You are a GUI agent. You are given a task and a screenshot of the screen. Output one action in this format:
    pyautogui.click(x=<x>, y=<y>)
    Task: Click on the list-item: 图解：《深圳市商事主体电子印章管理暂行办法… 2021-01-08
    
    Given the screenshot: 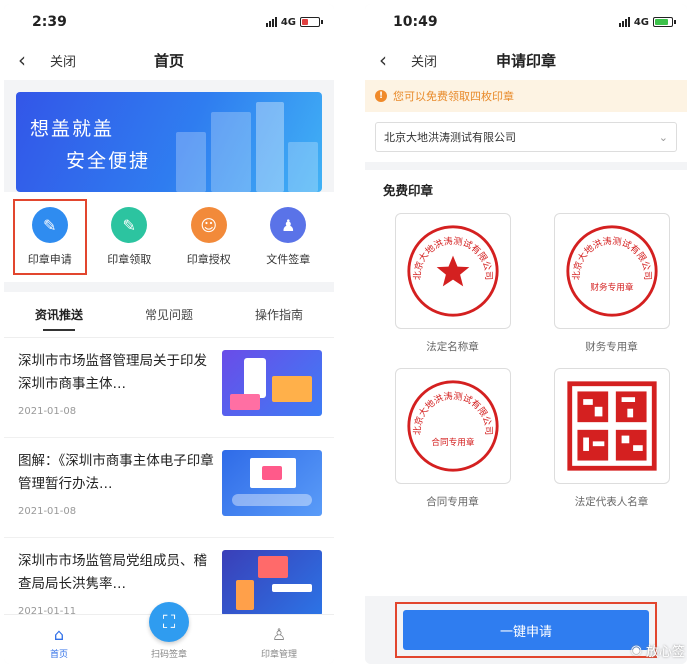 What is the action you would take?
    pyautogui.click(x=169, y=488)
    